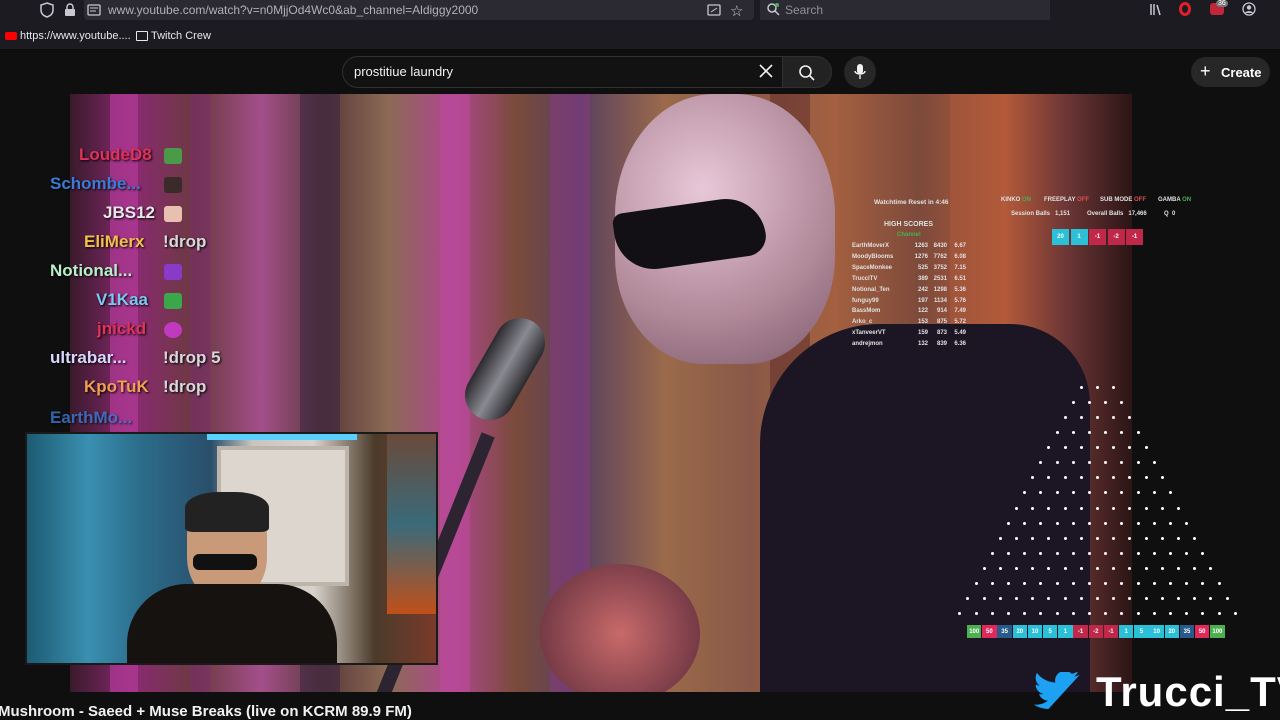 The height and width of the screenshot is (720, 1280). What do you see at coordinates (922, 278) in the screenshot?
I see `score-cell-a: 389` at bounding box center [922, 278].